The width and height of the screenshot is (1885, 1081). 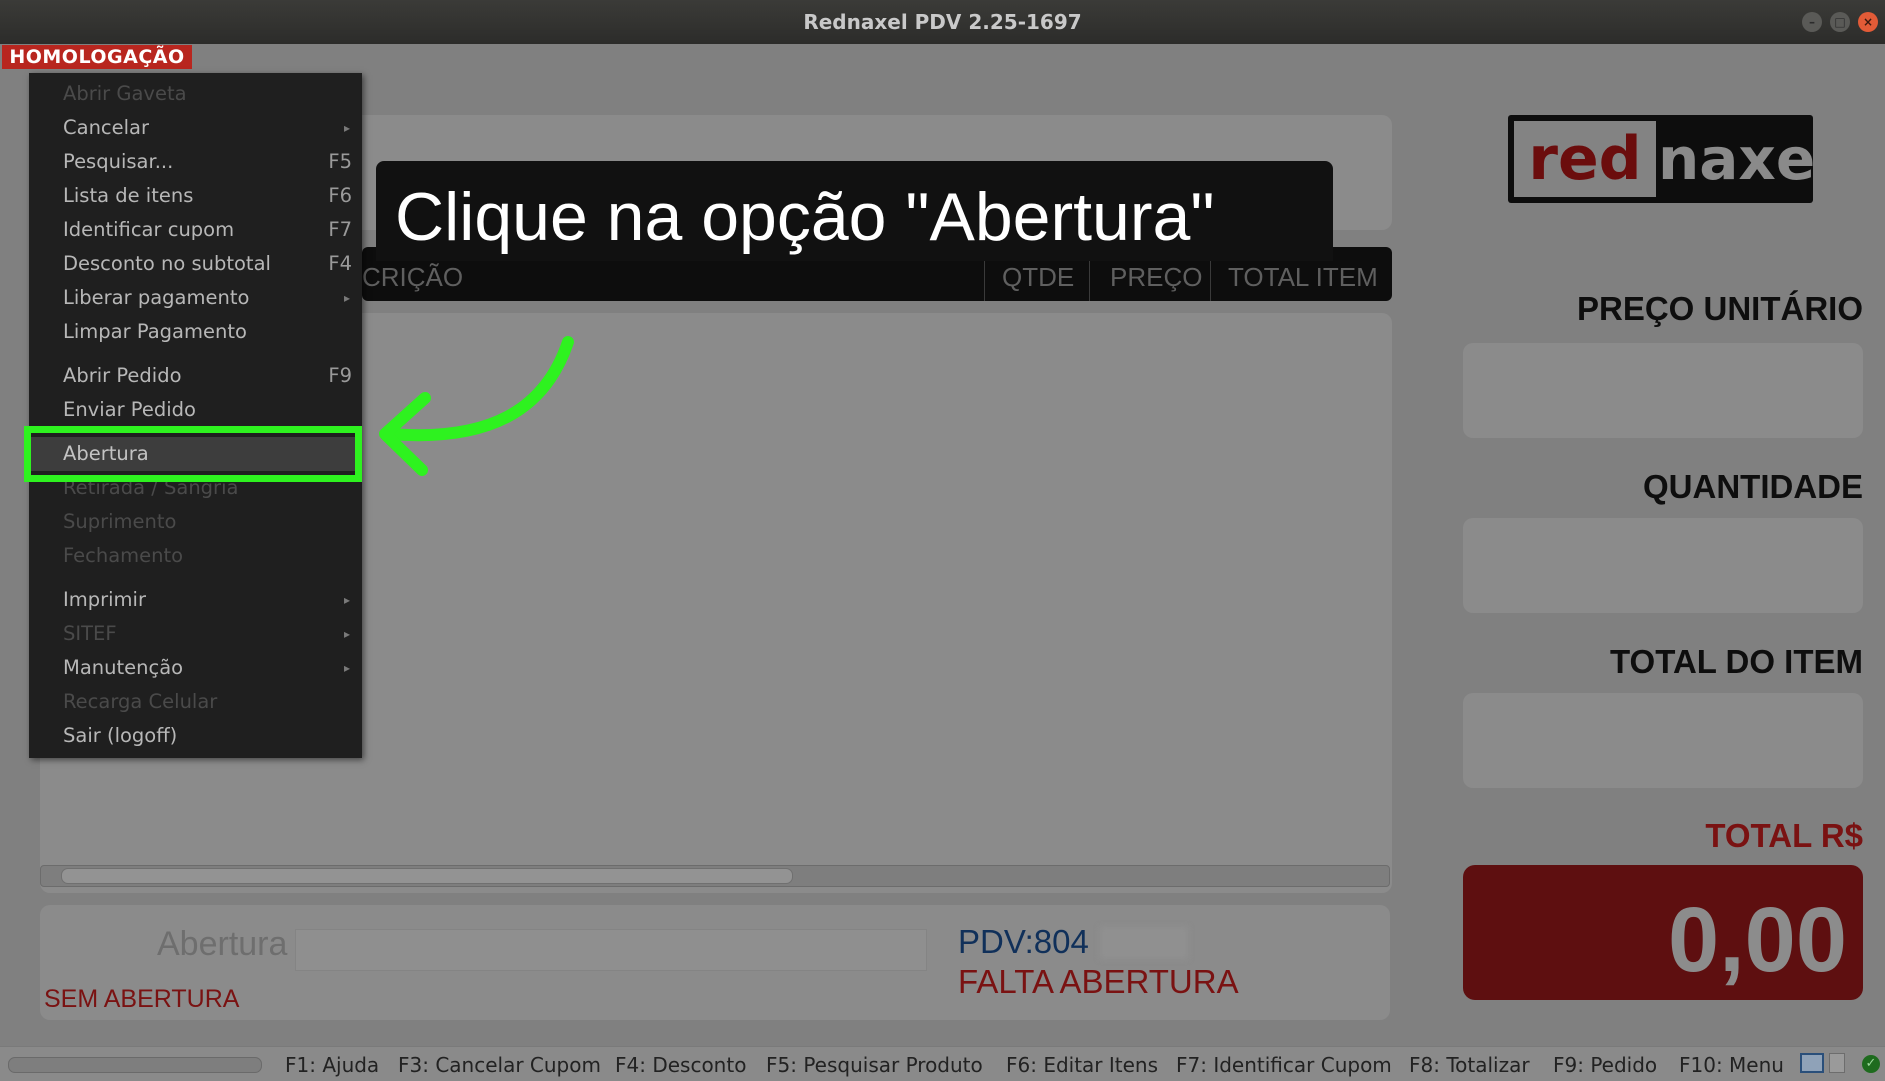 I want to click on quantity-box, so click(x=1663, y=565).